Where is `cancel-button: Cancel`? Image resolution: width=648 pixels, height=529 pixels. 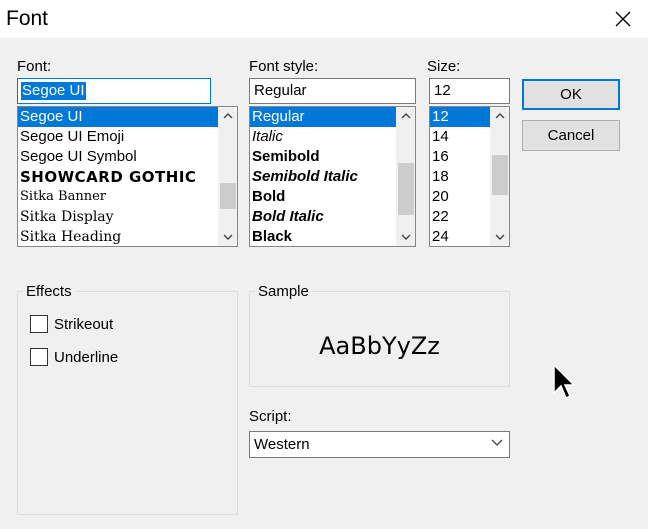 cancel-button: Cancel is located at coordinates (571, 135).